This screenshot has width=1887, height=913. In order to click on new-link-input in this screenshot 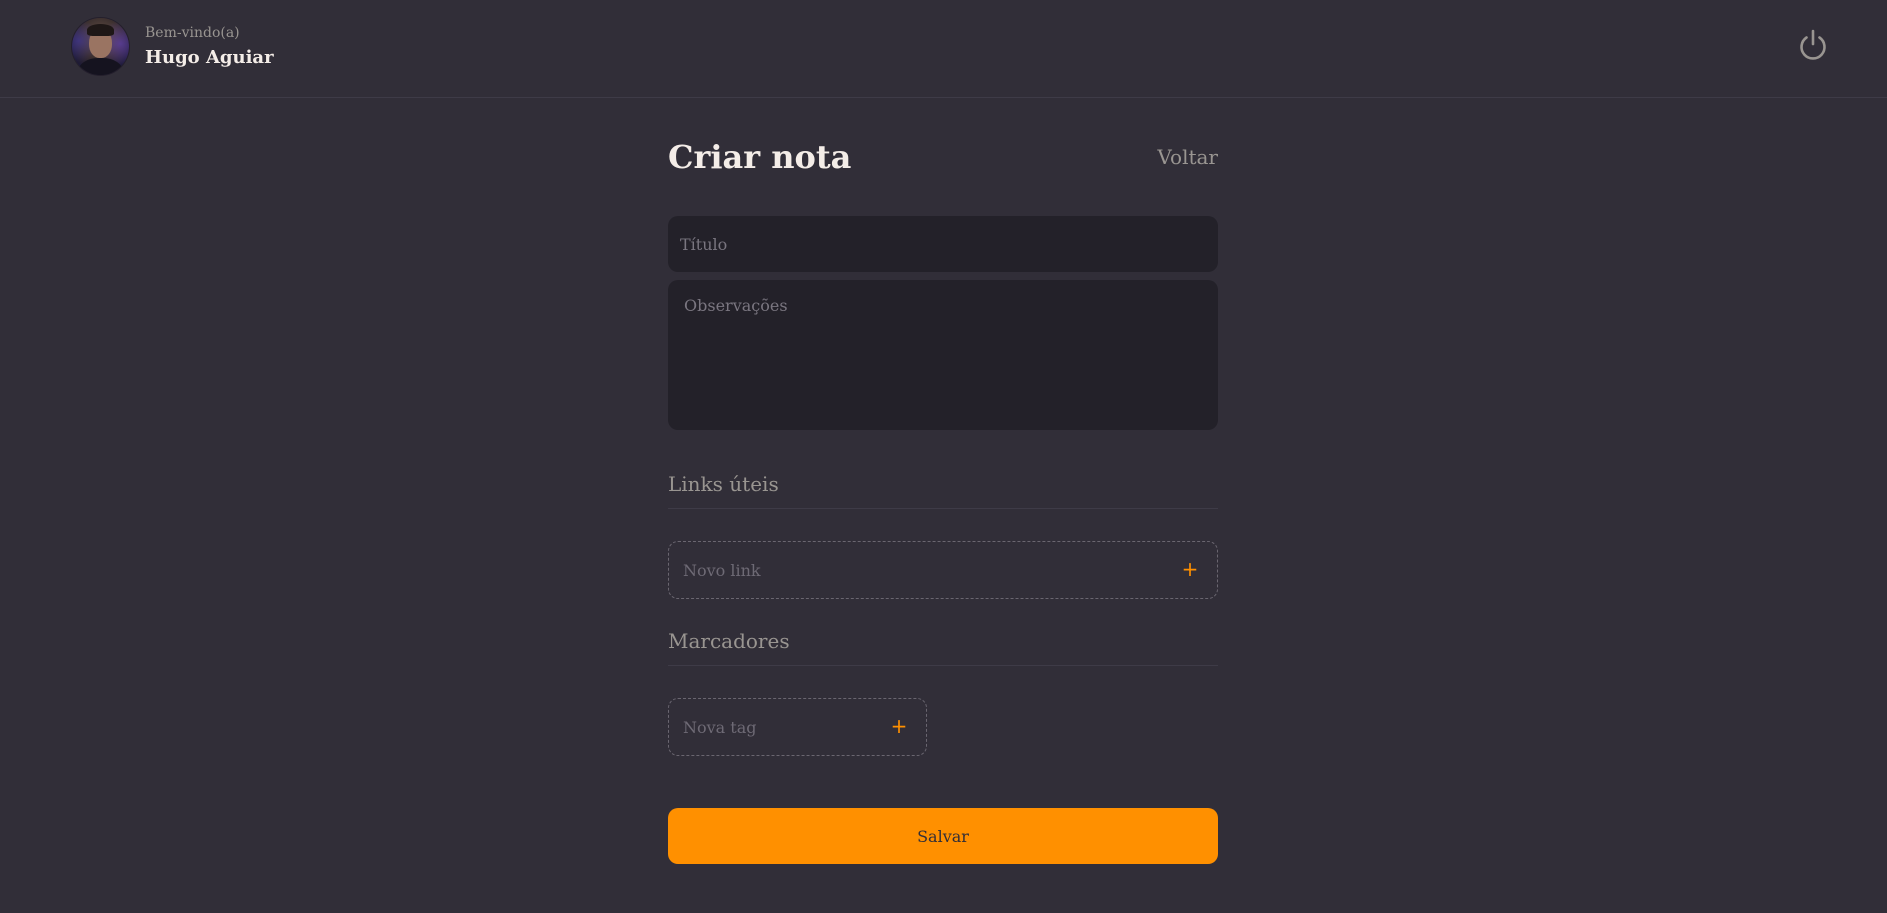, I will do `click(925, 570)`.